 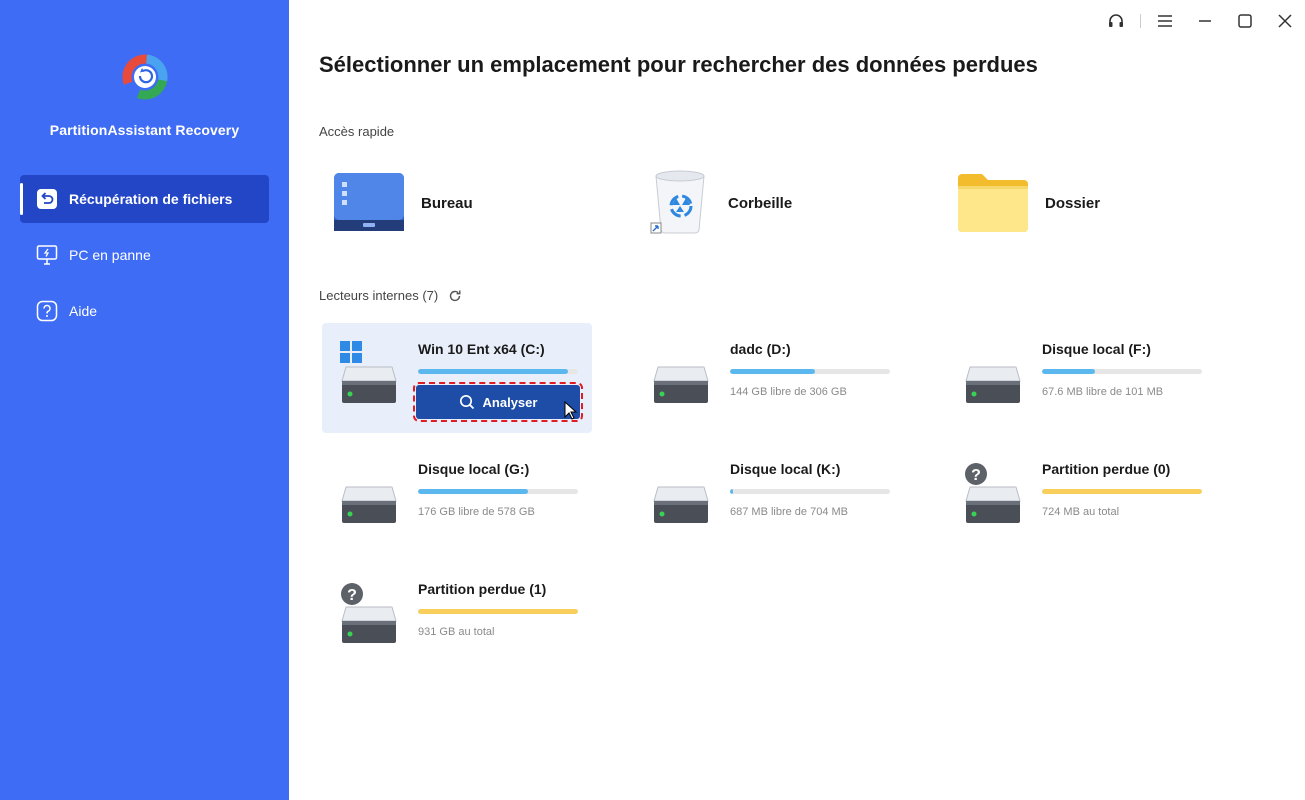 What do you see at coordinates (144, 311) in the screenshot?
I see `sidebar-item-help: Aide` at bounding box center [144, 311].